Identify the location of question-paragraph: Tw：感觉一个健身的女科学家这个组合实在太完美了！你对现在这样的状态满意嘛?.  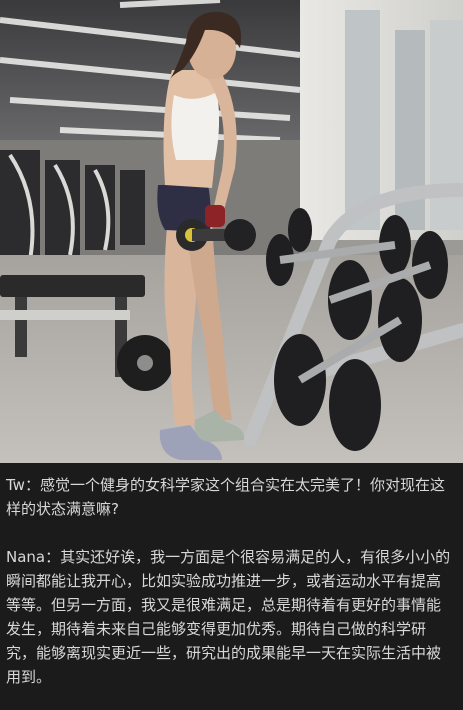
(225, 497).